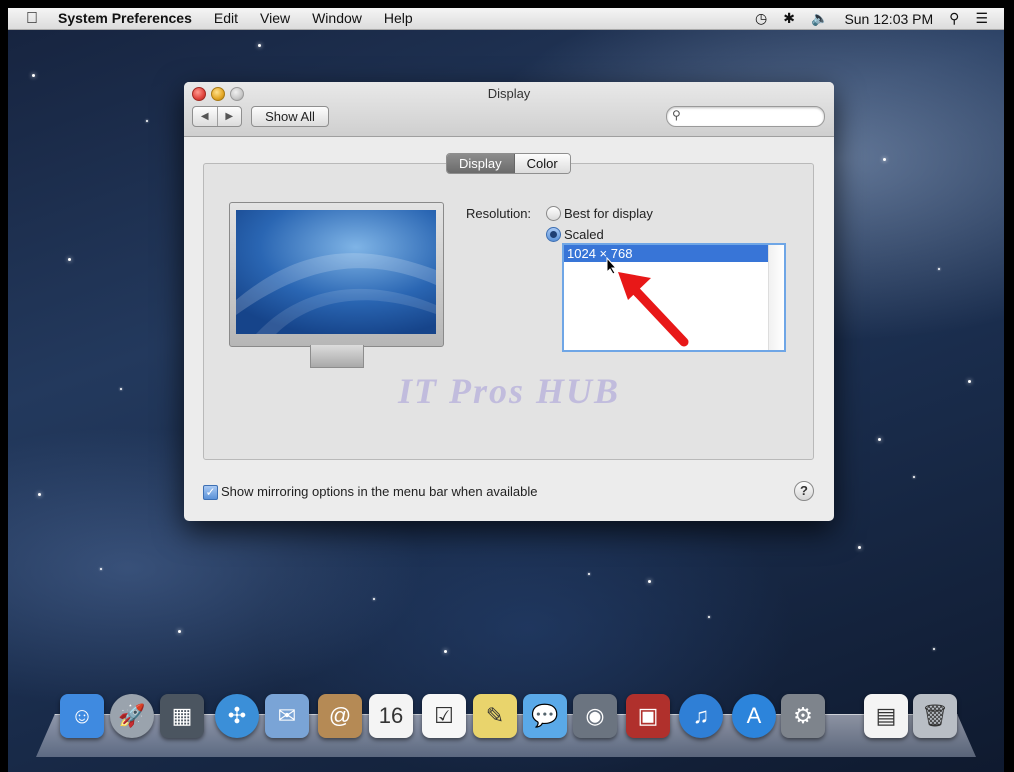  Describe the element at coordinates (612, 266) in the screenshot. I see `mouse-cursor` at that location.